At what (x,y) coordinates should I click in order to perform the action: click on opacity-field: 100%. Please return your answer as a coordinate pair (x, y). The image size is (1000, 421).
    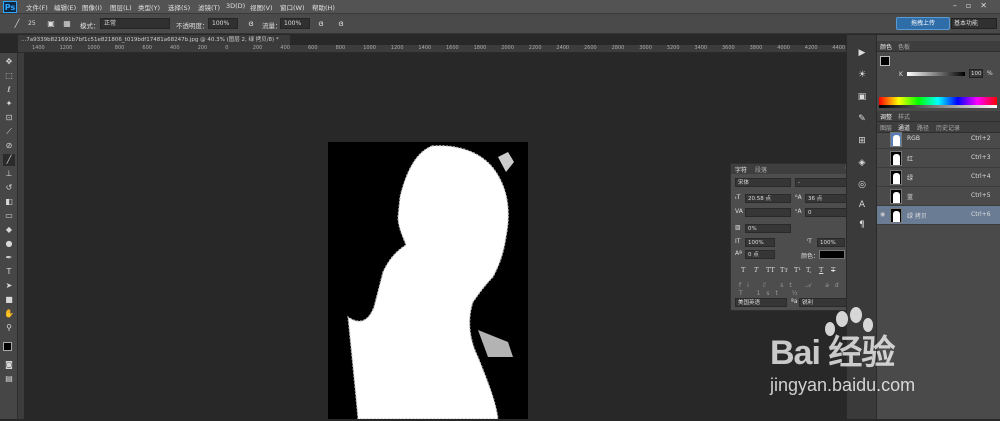
    Looking at the image, I should click on (223, 23).